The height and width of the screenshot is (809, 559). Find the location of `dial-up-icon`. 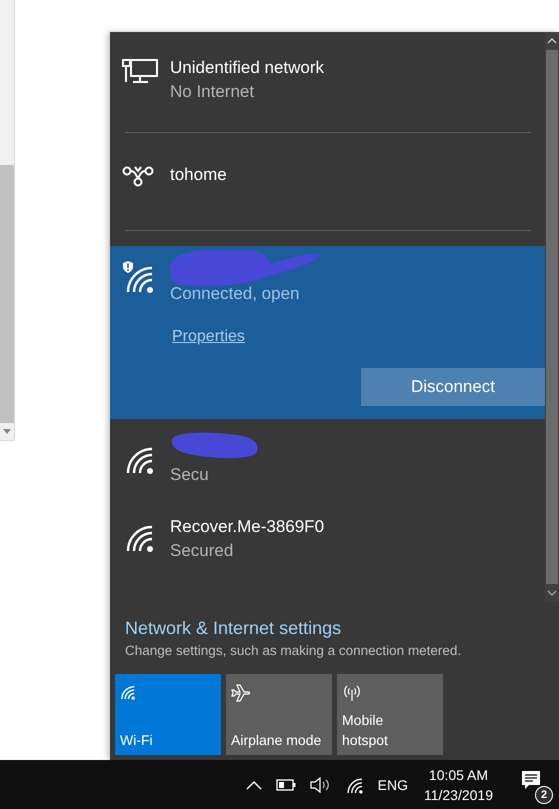

dial-up-icon is located at coordinates (138, 176).